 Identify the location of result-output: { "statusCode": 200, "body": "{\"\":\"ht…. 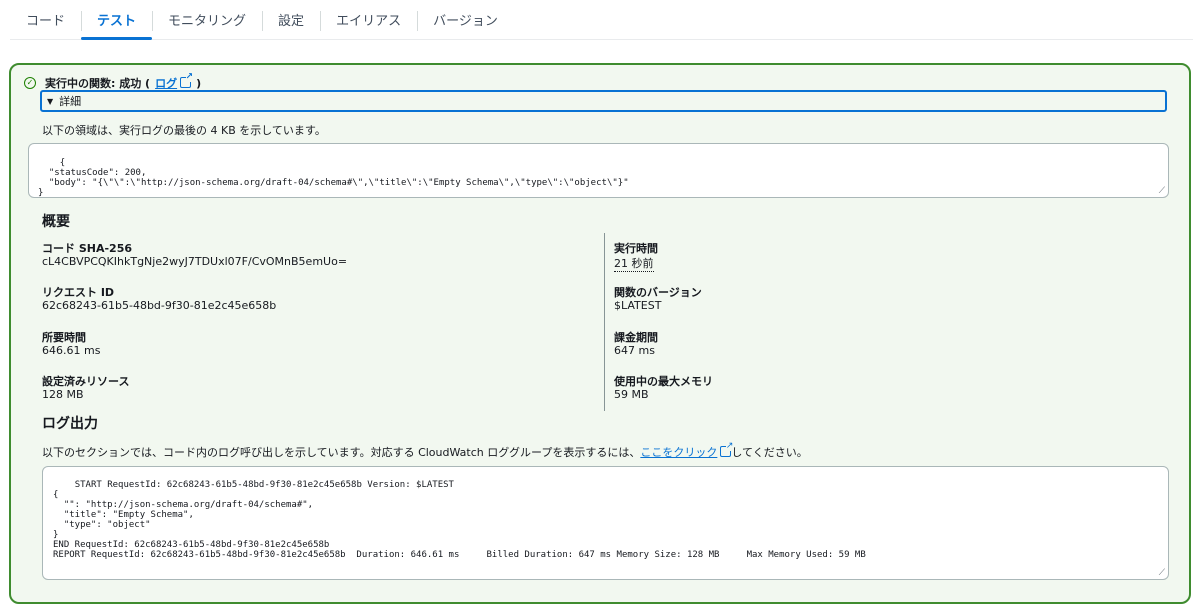
(598, 170).